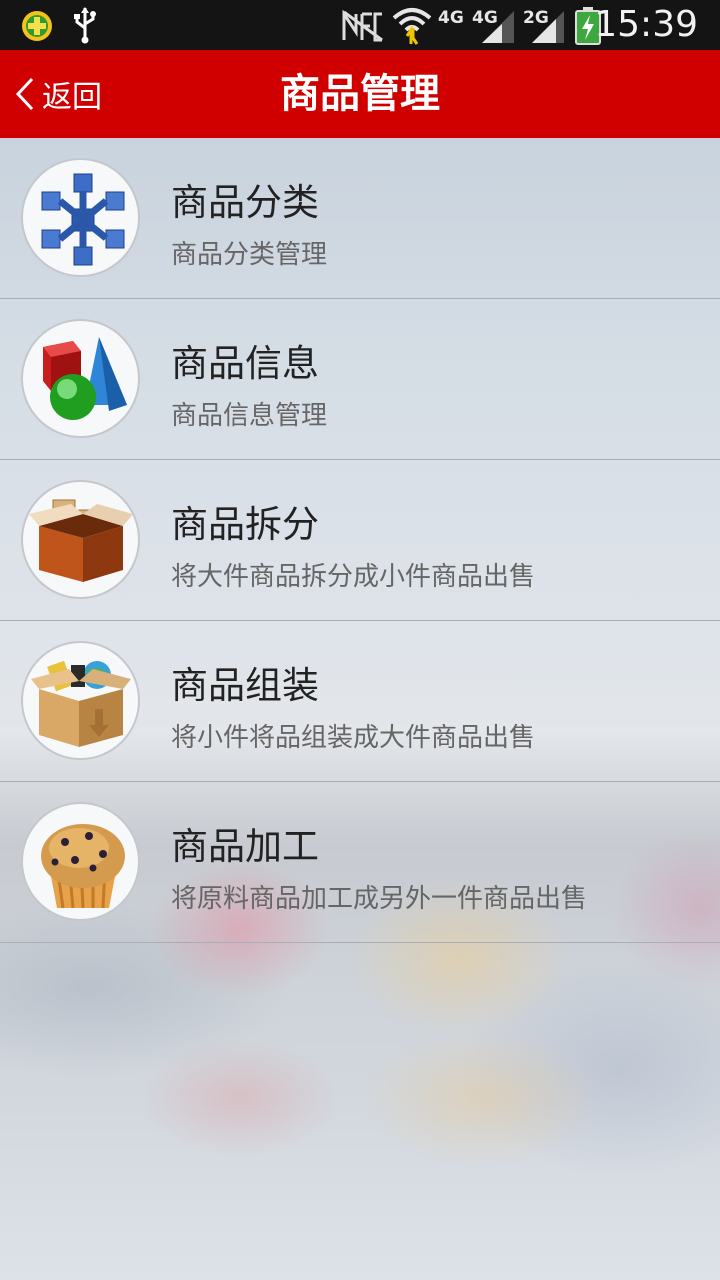  Describe the element at coordinates (245, 524) in the screenshot. I see `item-title: 商品拆分` at that location.